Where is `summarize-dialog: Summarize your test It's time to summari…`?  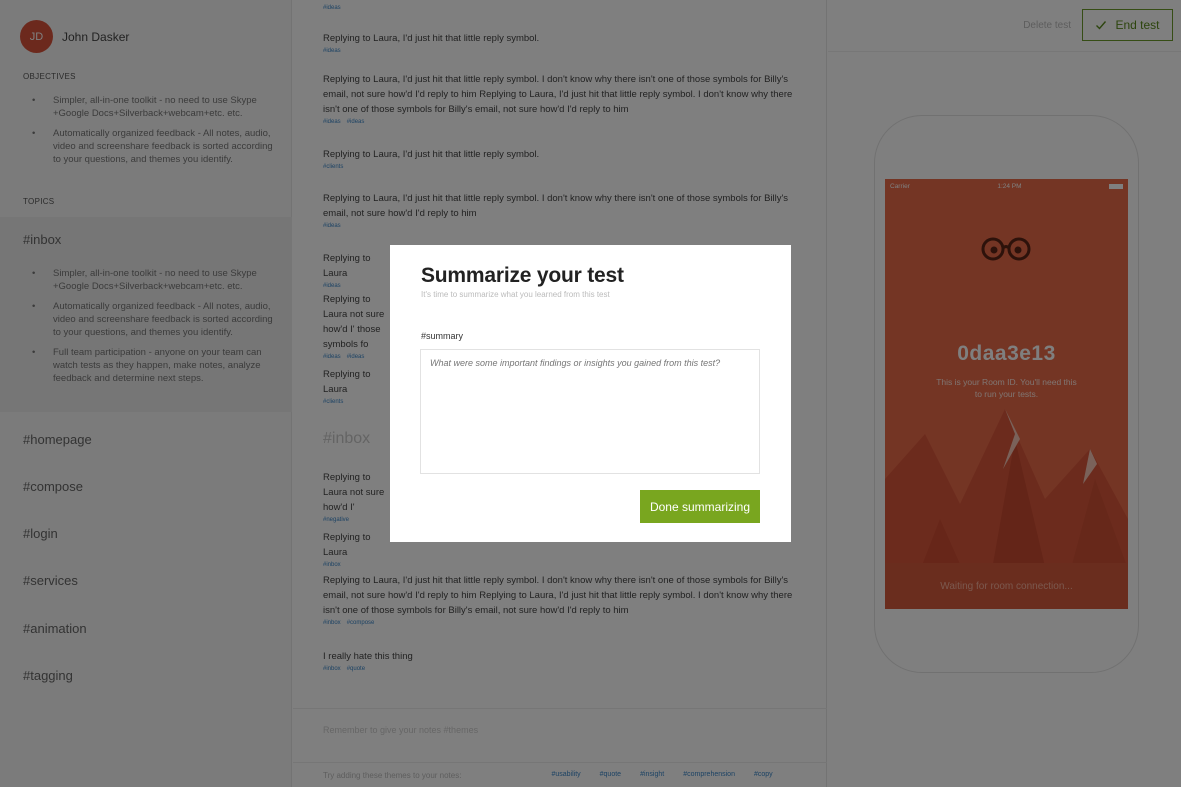 summarize-dialog: Summarize your test It's time to summari… is located at coordinates (590, 393).